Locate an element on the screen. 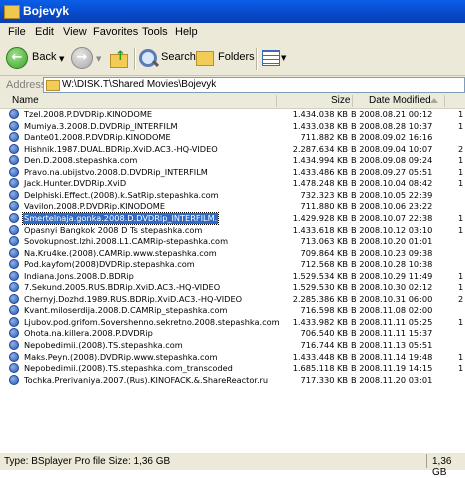  file-date-modified: B 2008.09.27 05:51 is located at coordinates (392, 171).